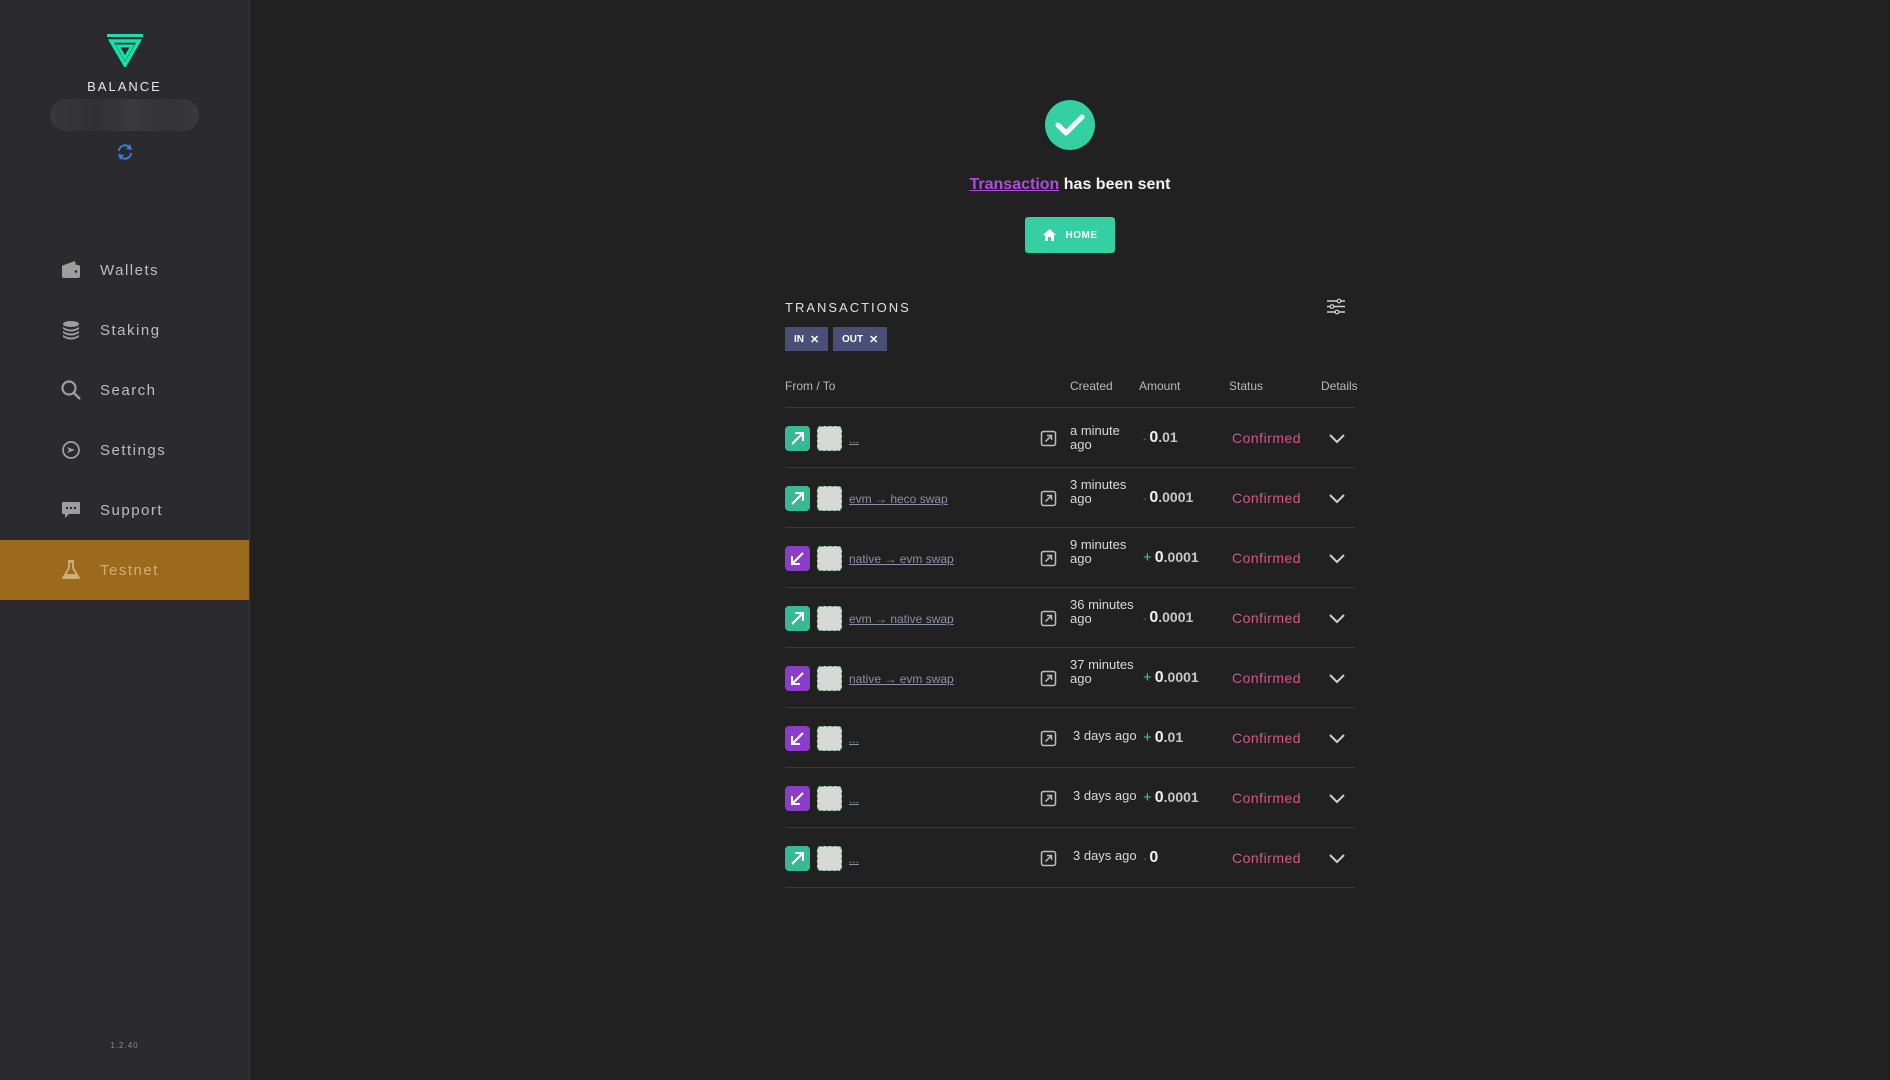  Describe the element at coordinates (807, 339) in the screenshot. I see `filter-chip-in: IN ✕` at that location.